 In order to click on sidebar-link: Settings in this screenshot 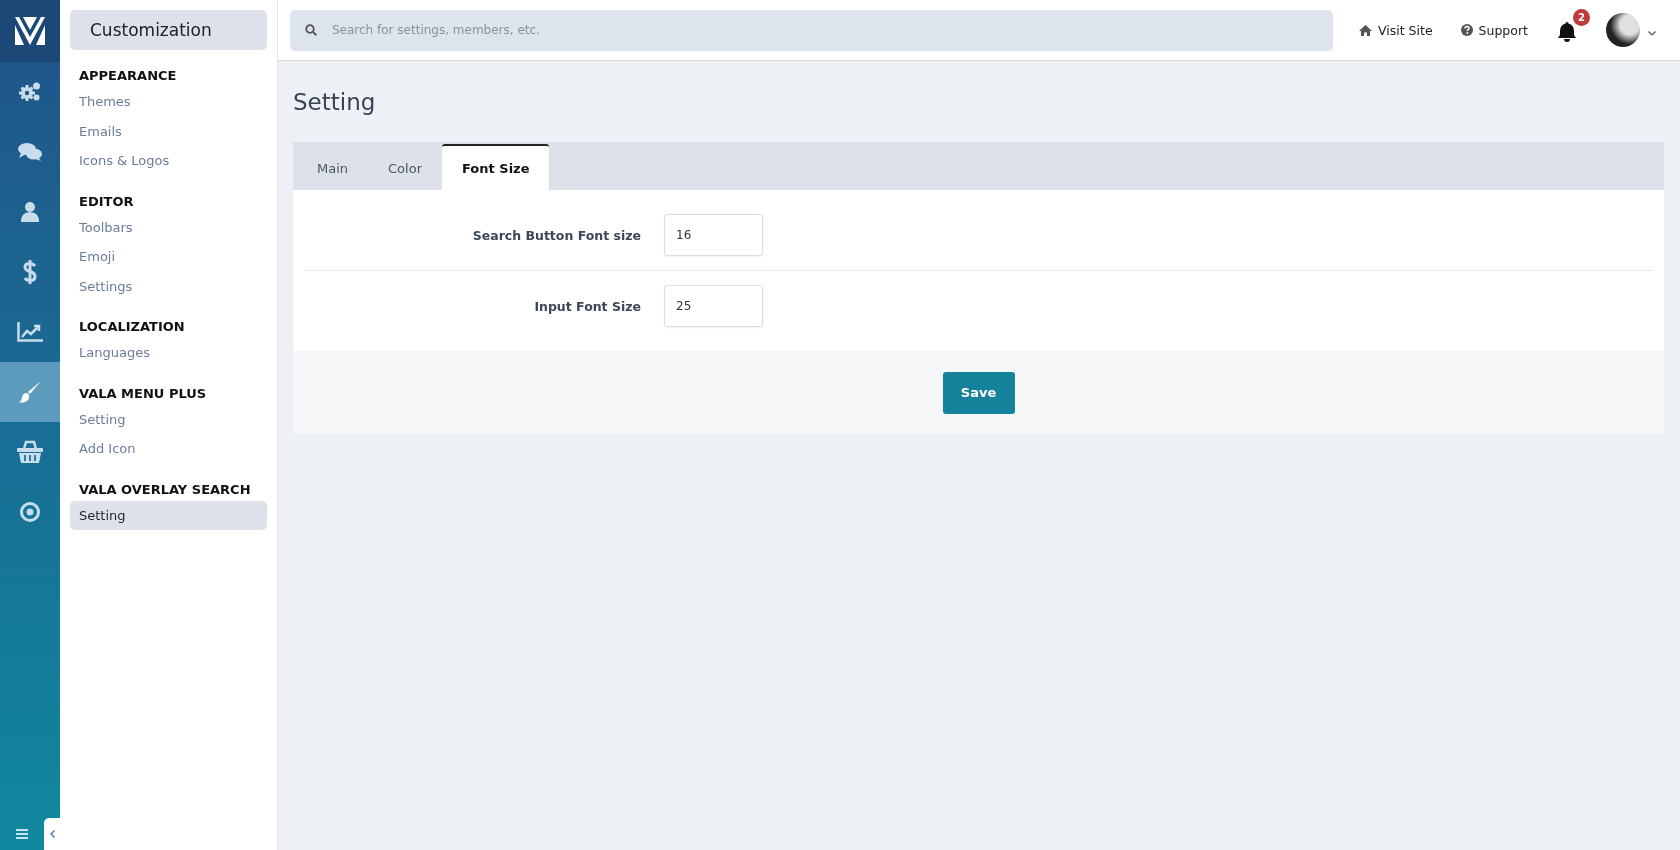, I will do `click(168, 286)`.